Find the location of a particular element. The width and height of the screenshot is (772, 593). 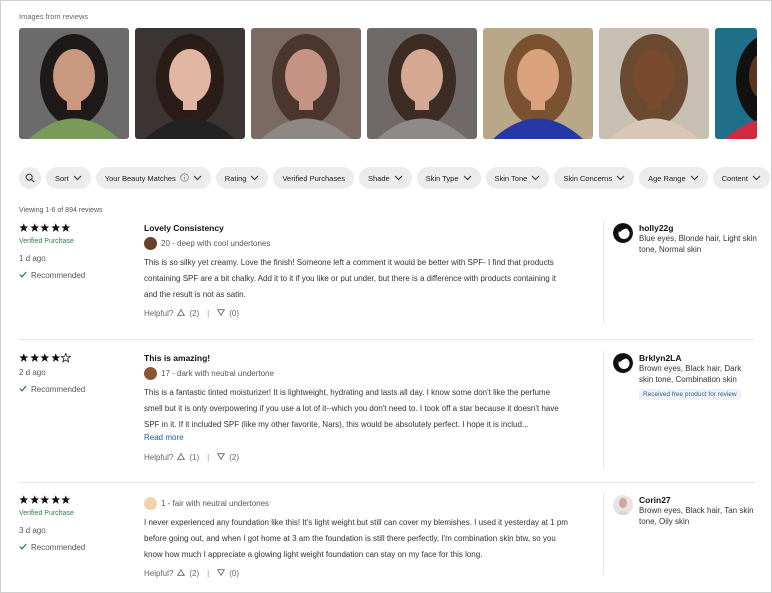

reviewer-name: Corin27 is located at coordinates (655, 500).